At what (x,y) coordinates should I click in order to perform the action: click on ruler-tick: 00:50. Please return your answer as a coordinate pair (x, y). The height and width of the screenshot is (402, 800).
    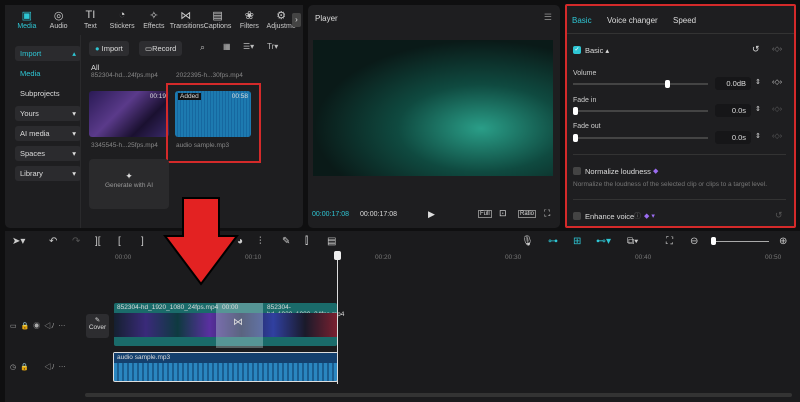
    Looking at the image, I should click on (773, 257).